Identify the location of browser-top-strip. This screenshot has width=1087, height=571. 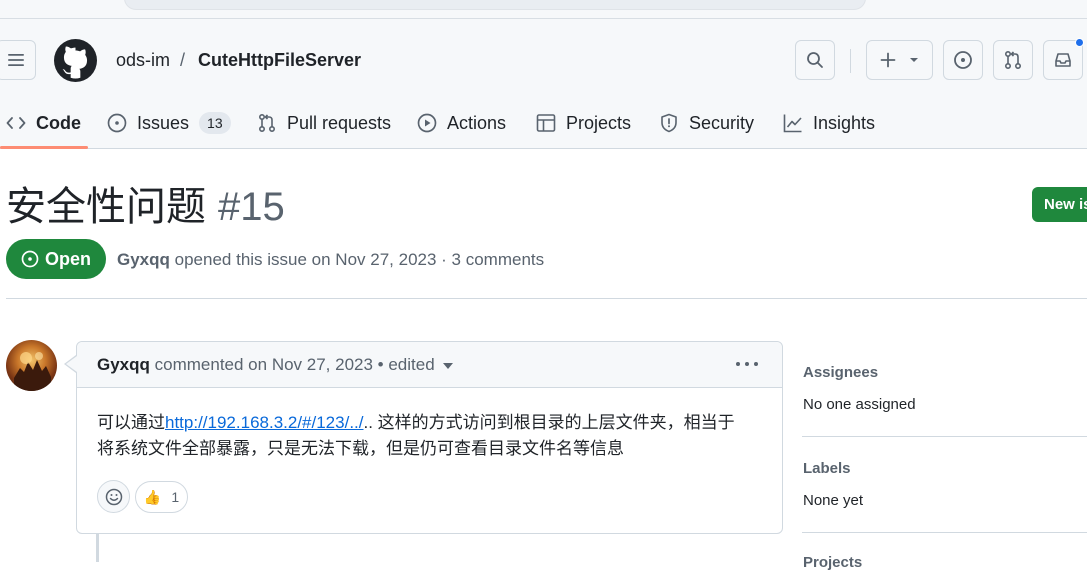
(543, 9).